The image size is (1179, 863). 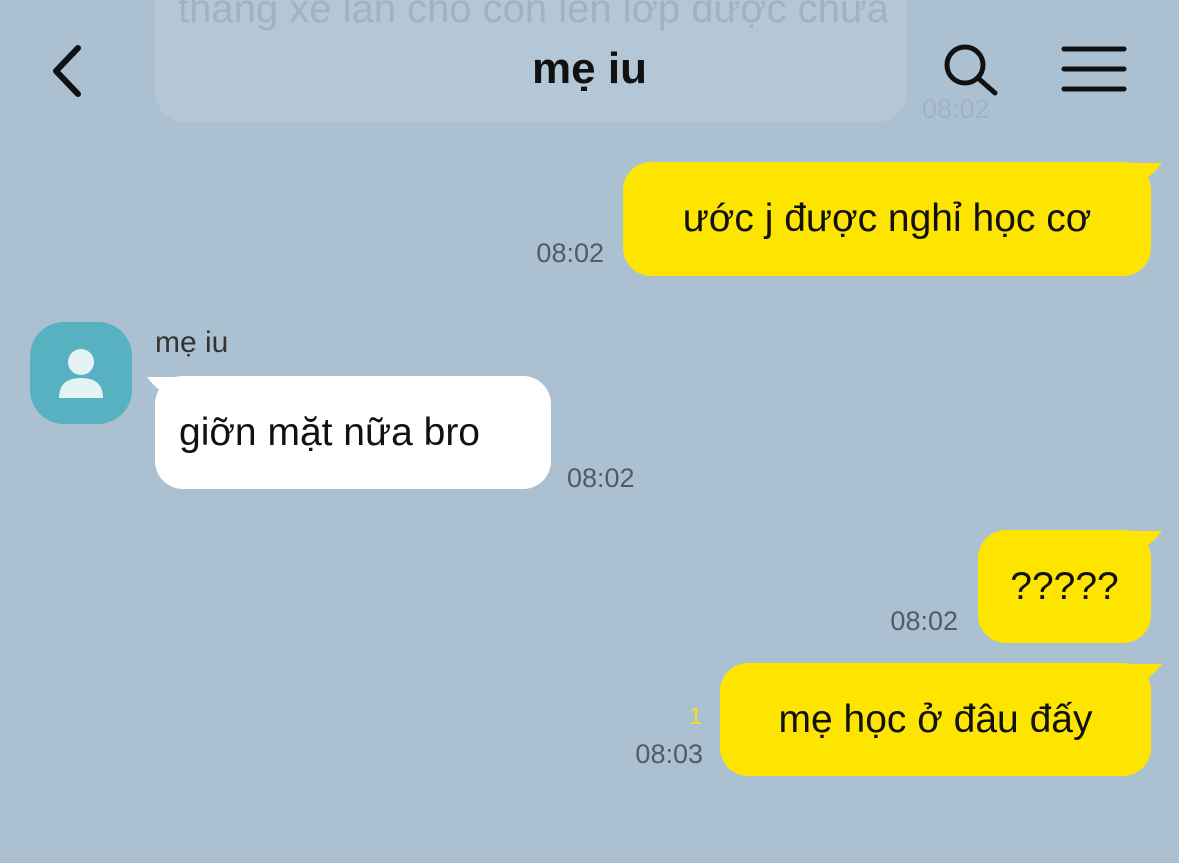 I want to click on search-icon, so click(x=971, y=70).